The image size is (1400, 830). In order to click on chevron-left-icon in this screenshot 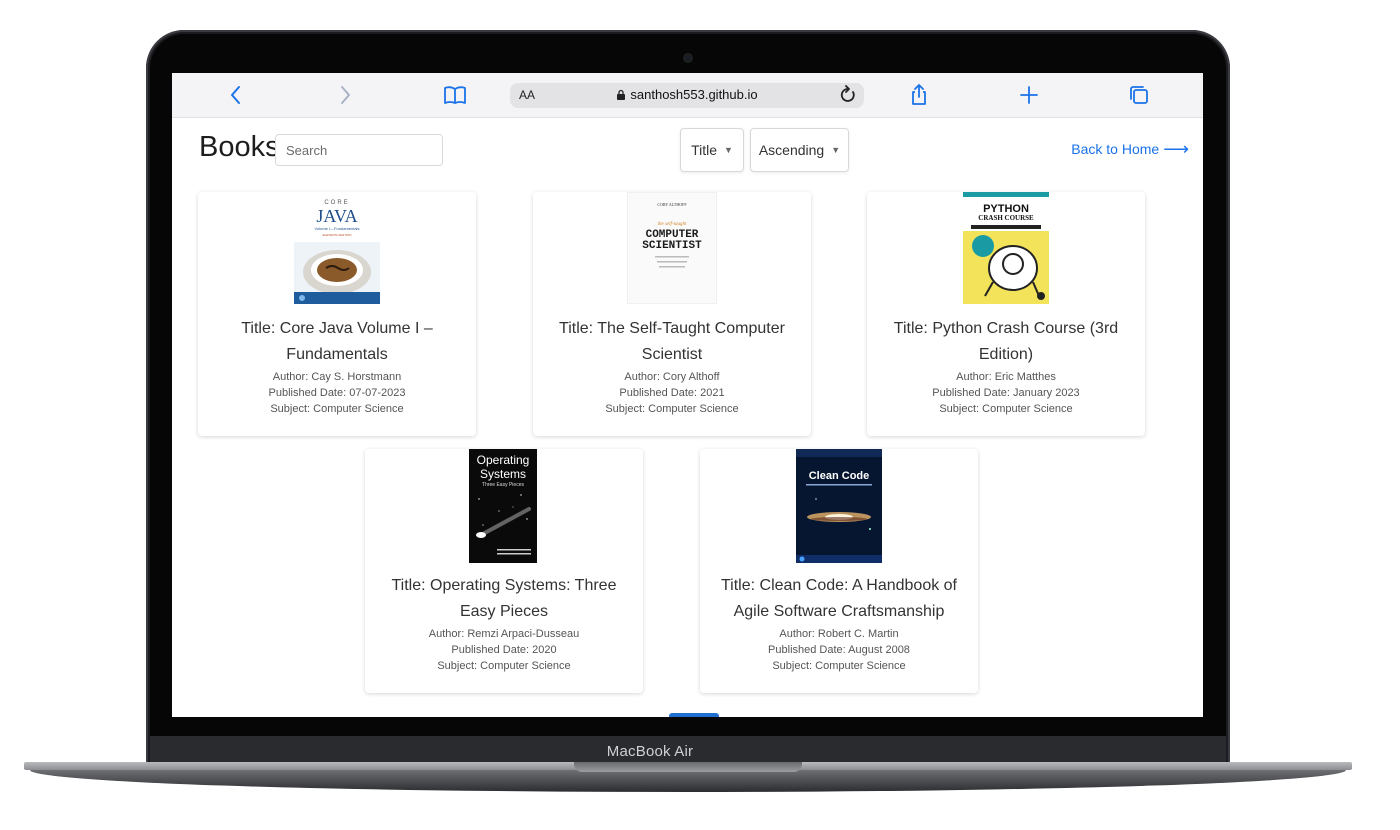, I will do `click(236, 95)`.